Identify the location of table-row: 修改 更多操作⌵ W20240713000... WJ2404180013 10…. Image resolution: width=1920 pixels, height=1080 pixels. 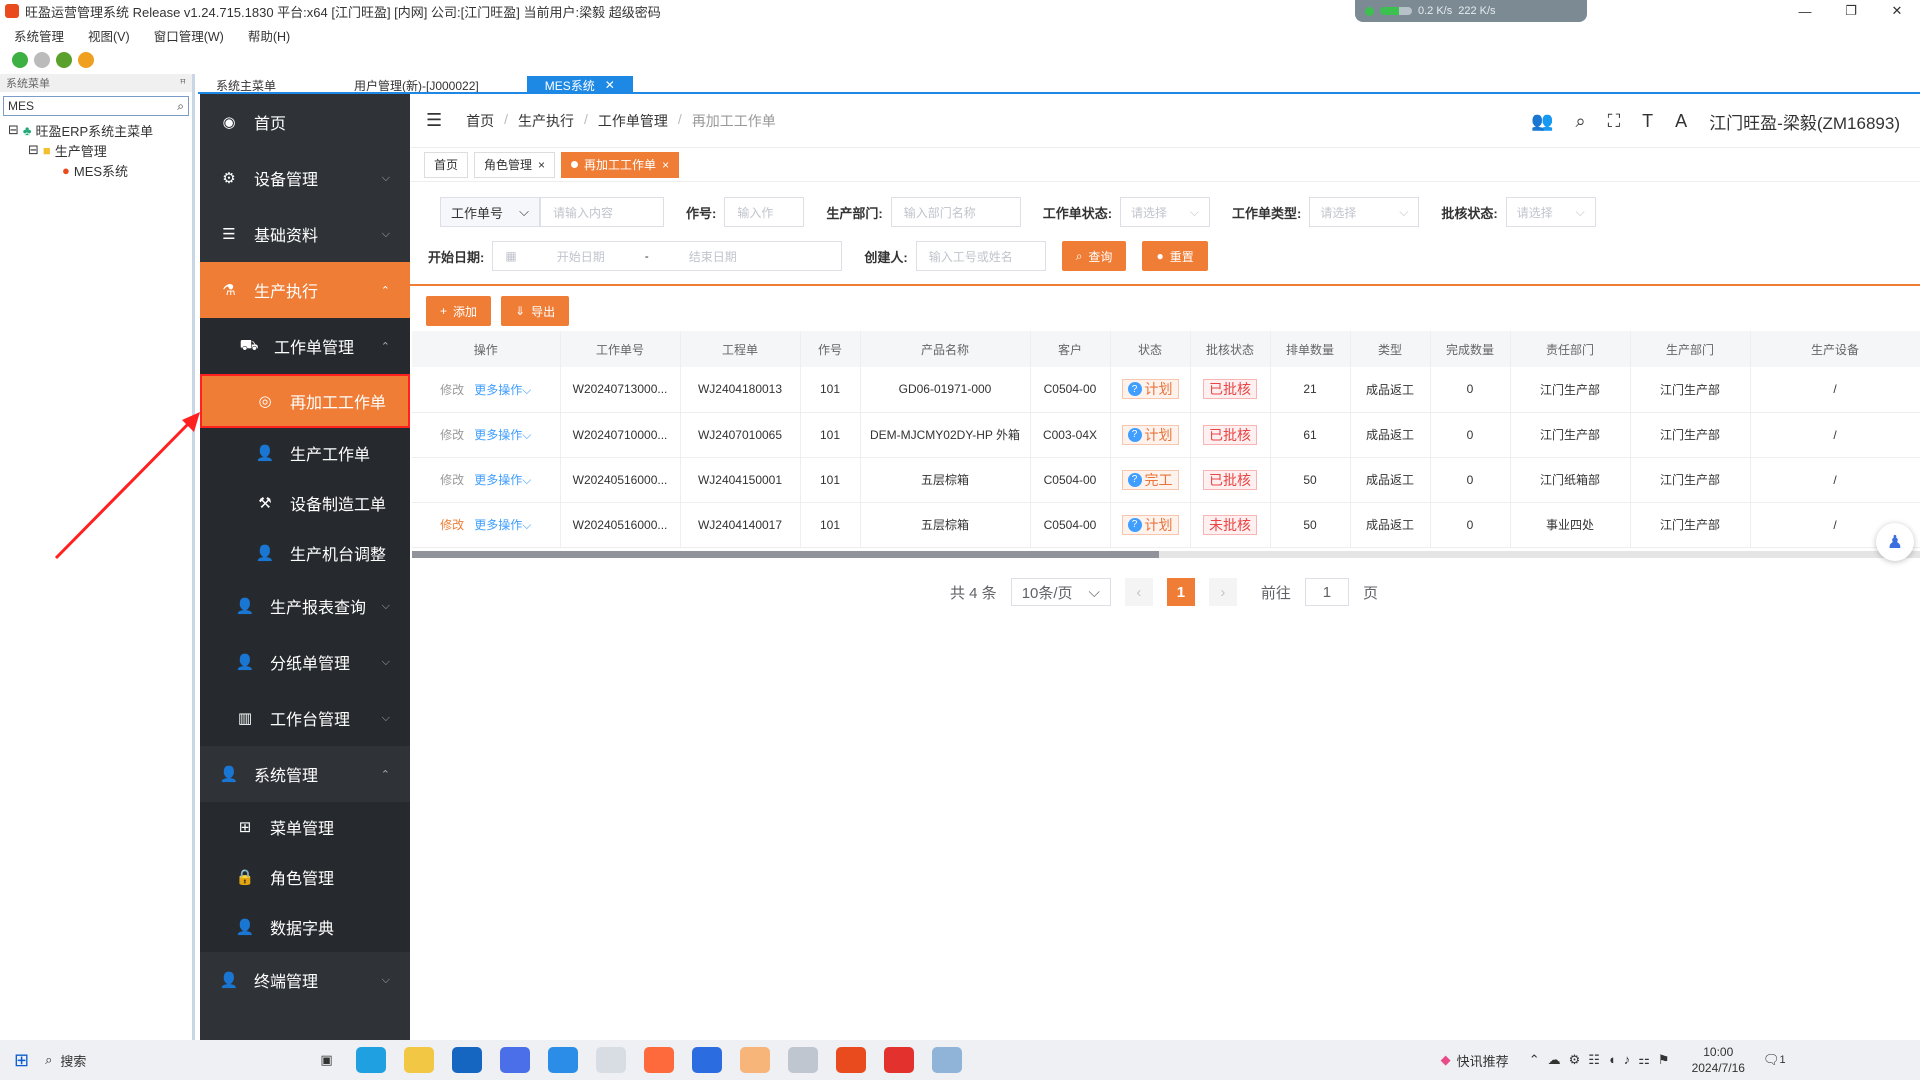
(1166, 390).